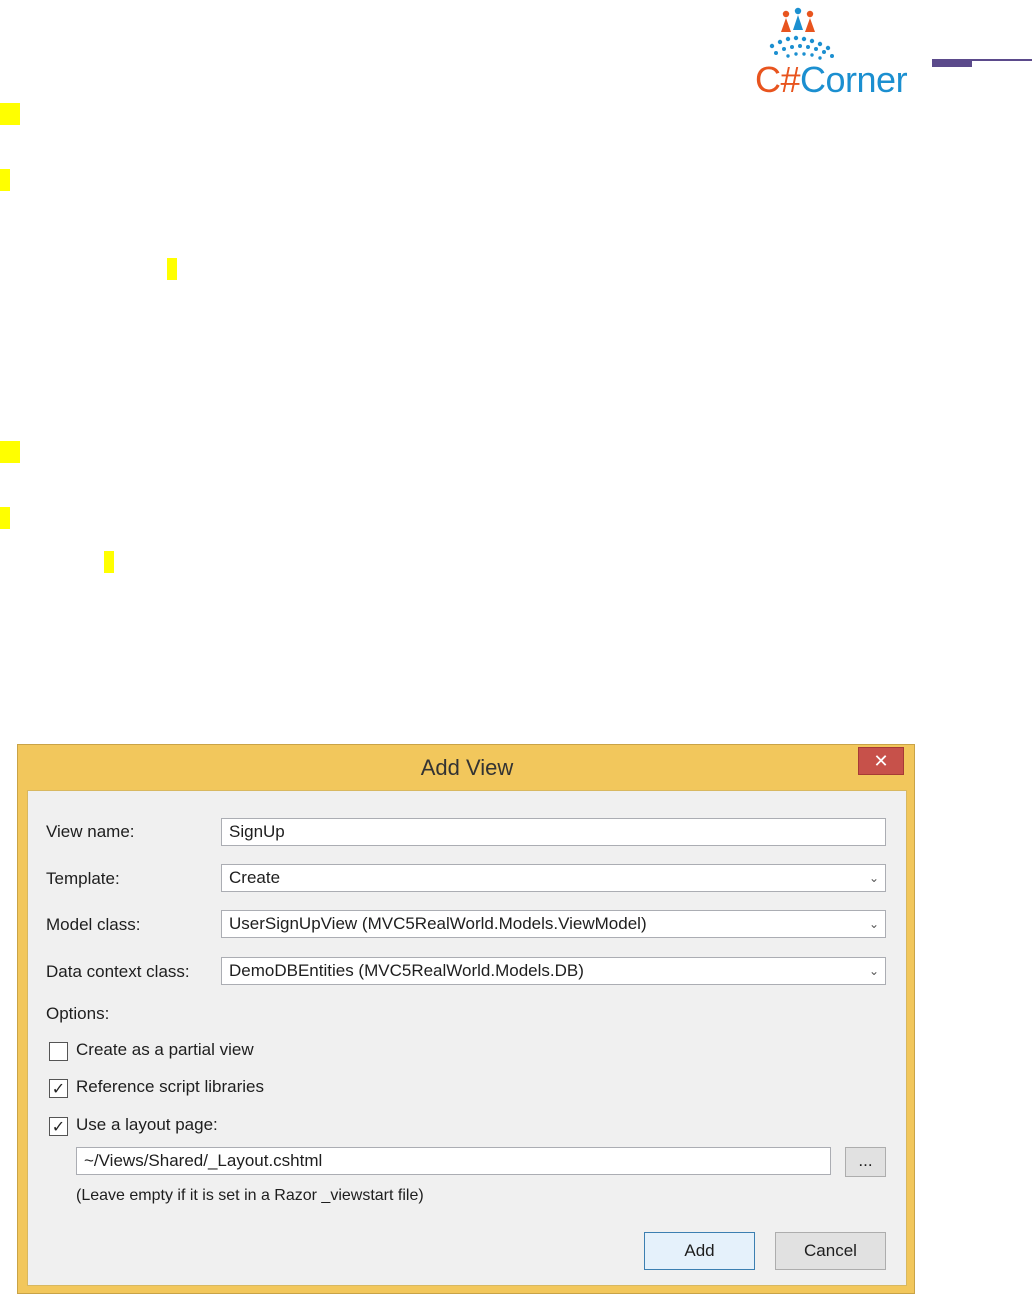 The height and width of the screenshot is (1295, 1032). I want to click on reference-scripts-label: Reference script libraries, so click(170, 1086).